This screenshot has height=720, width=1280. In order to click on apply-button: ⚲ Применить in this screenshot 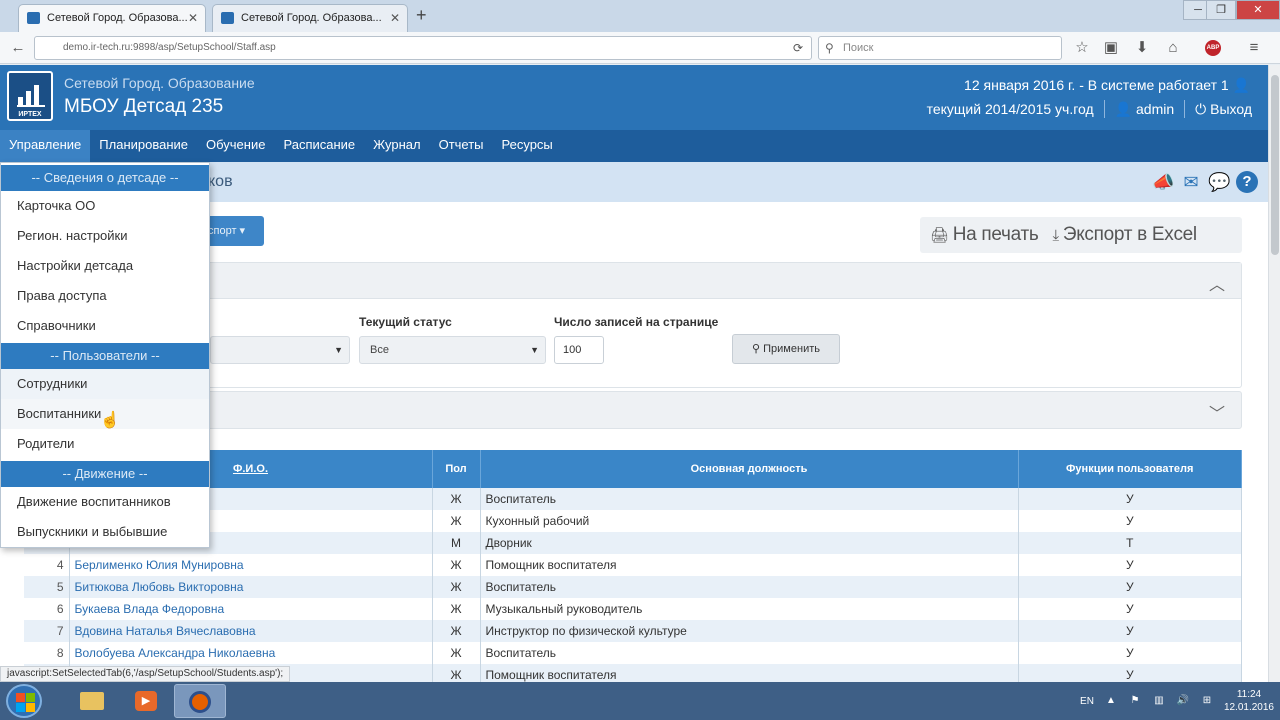, I will do `click(786, 349)`.